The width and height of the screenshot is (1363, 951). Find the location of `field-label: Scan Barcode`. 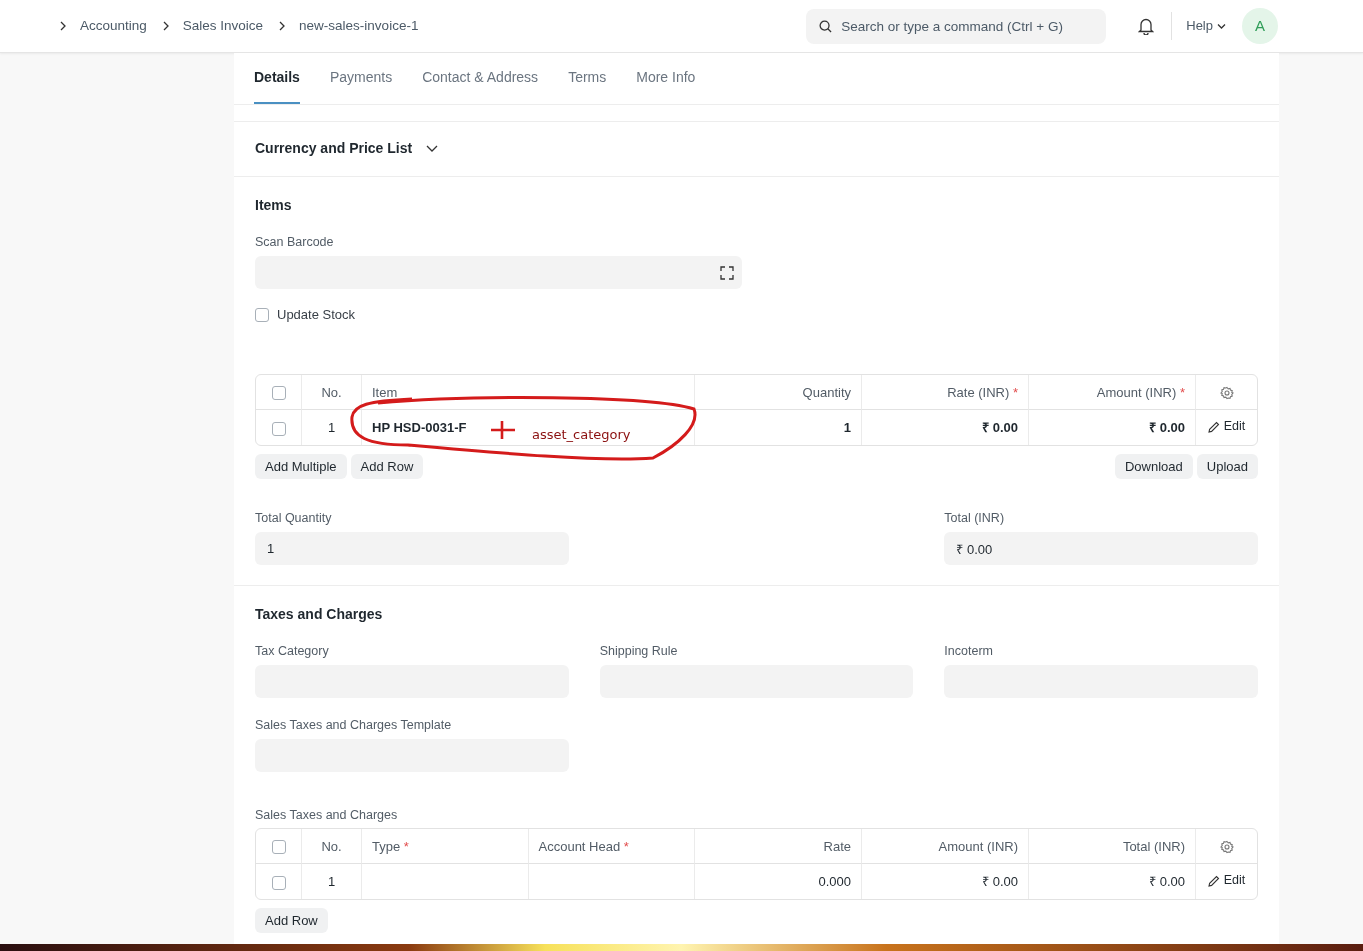

field-label: Scan Barcode is located at coordinates (295, 242).